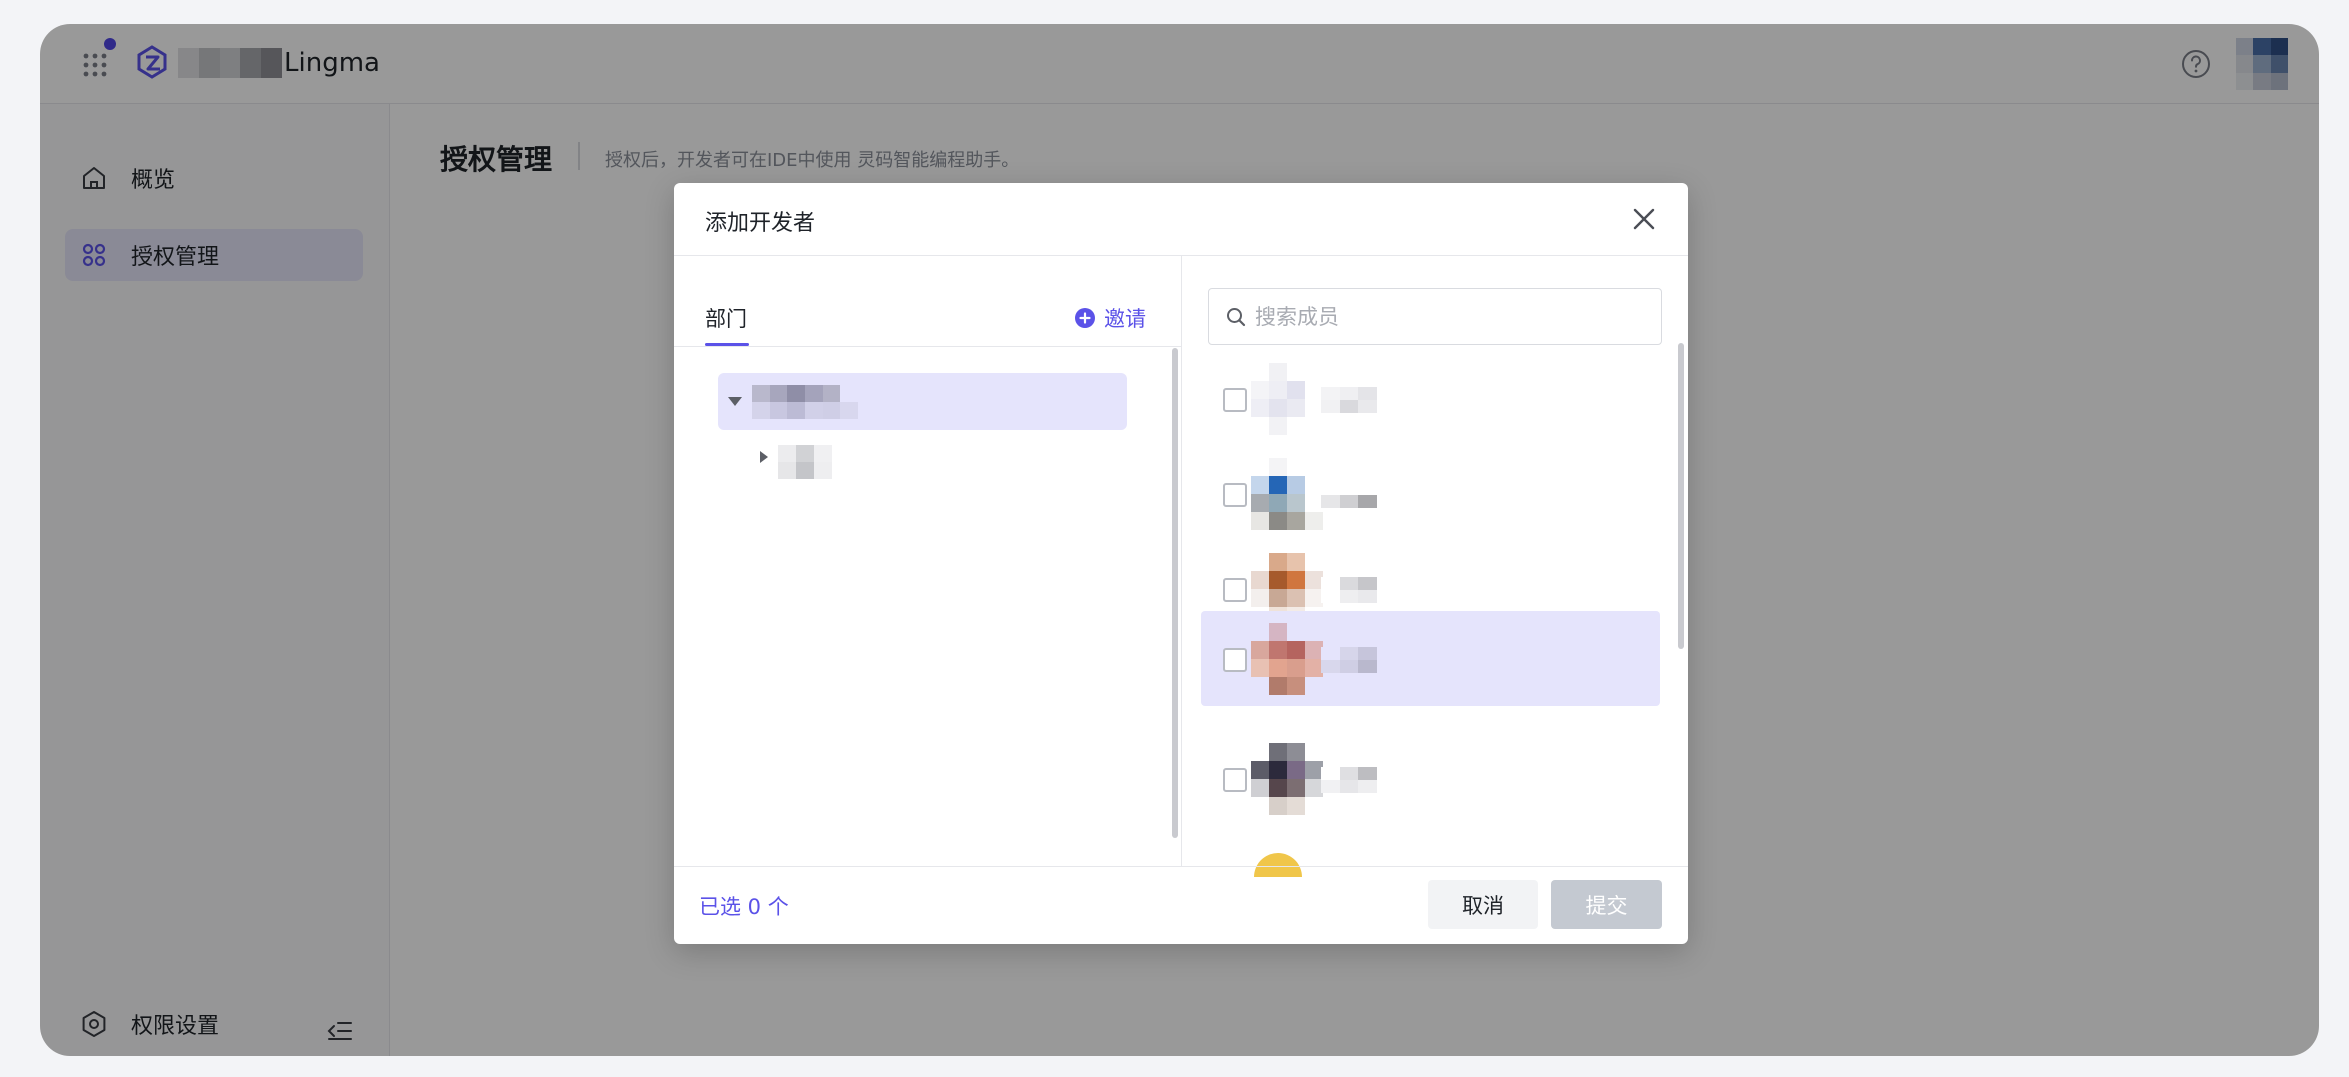 The height and width of the screenshot is (1077, 2349). Describe the element at coordinates (1125, 319) in the screenshot. I see `invite-label: 邀请` at that location.